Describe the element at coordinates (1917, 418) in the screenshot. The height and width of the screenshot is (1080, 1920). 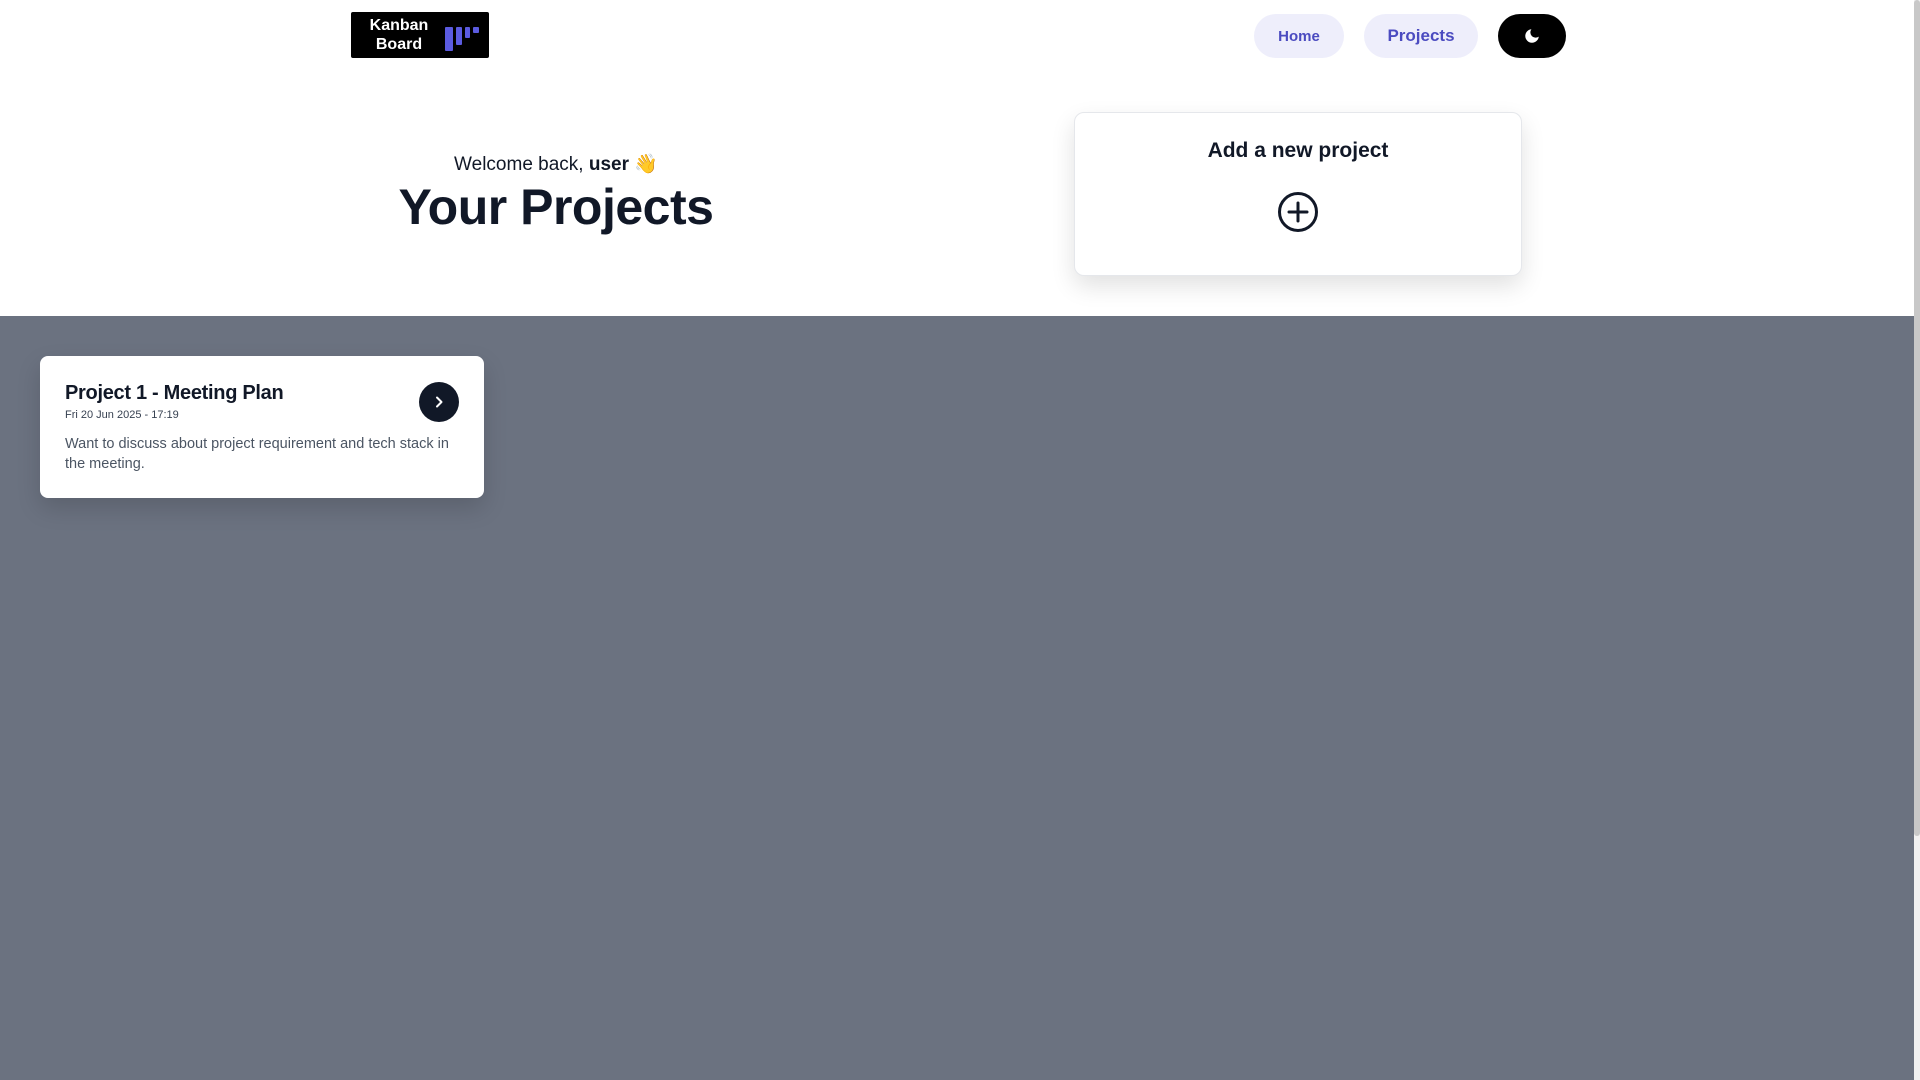
I see `scrollbar-thumb` at that location.